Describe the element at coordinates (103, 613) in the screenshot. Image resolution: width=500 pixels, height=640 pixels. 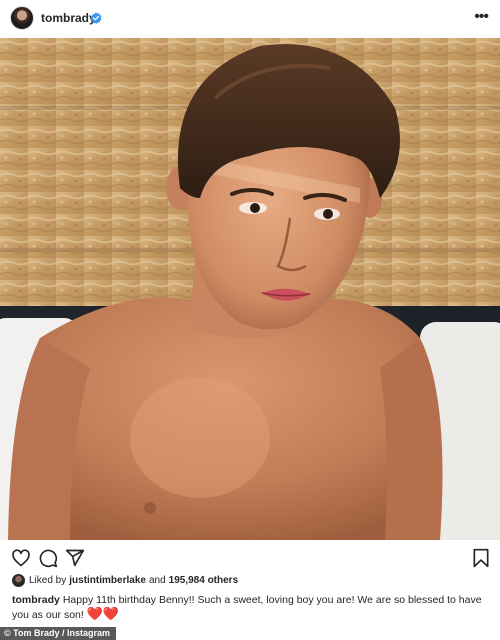
I see `heart-emoji: ❤️❤️` at that location.